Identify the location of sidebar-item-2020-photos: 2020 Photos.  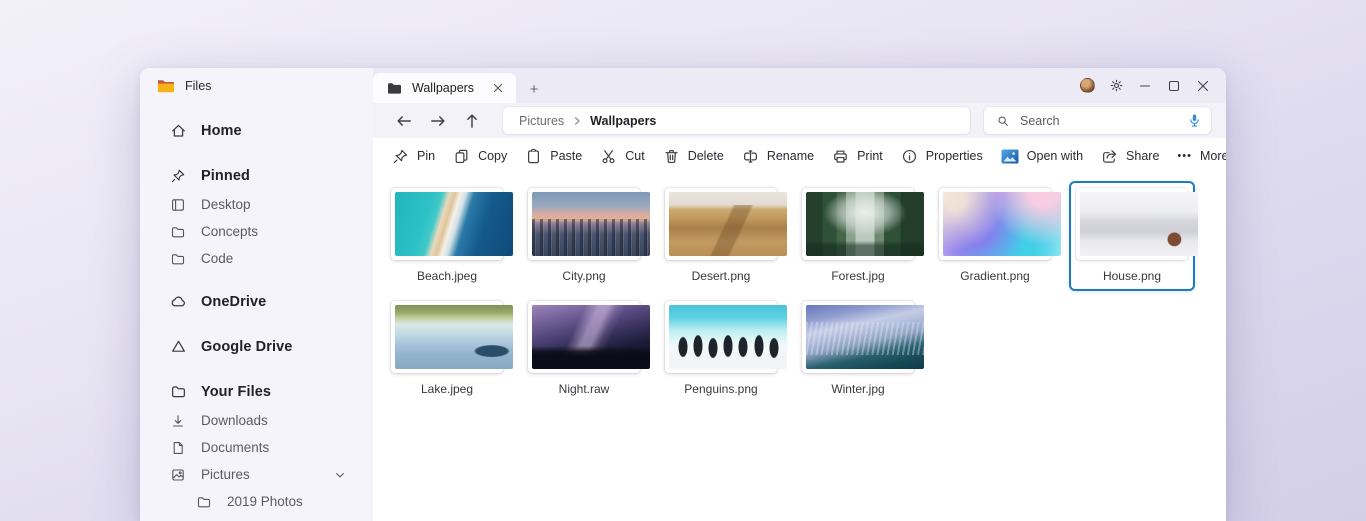
(256, 518).